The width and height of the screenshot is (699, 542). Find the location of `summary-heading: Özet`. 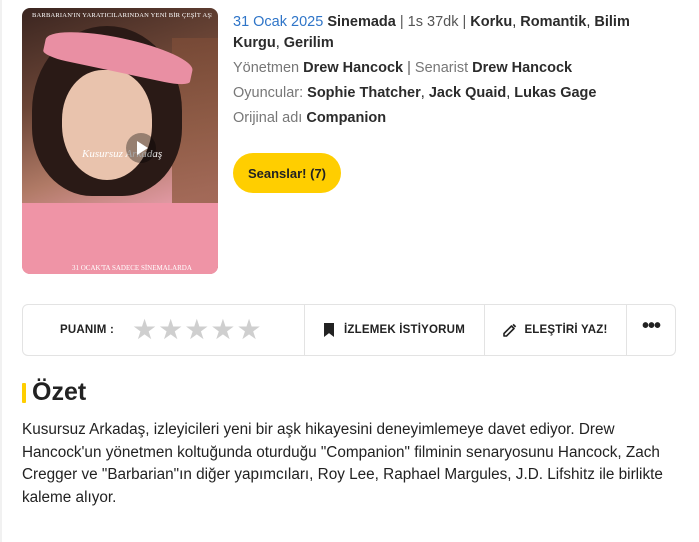

summary-heading: Özet is located at coordinates (54, 392).